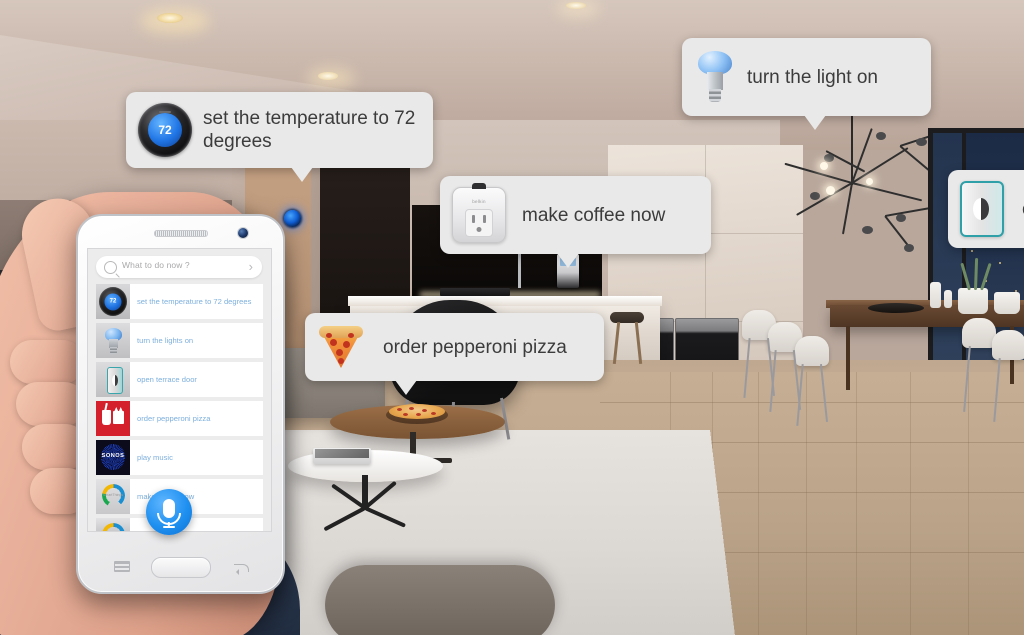  What do you see at coordinates (122, 566) in the screenshot?
I see `menu-softkey` at bounding box center [122, 566].